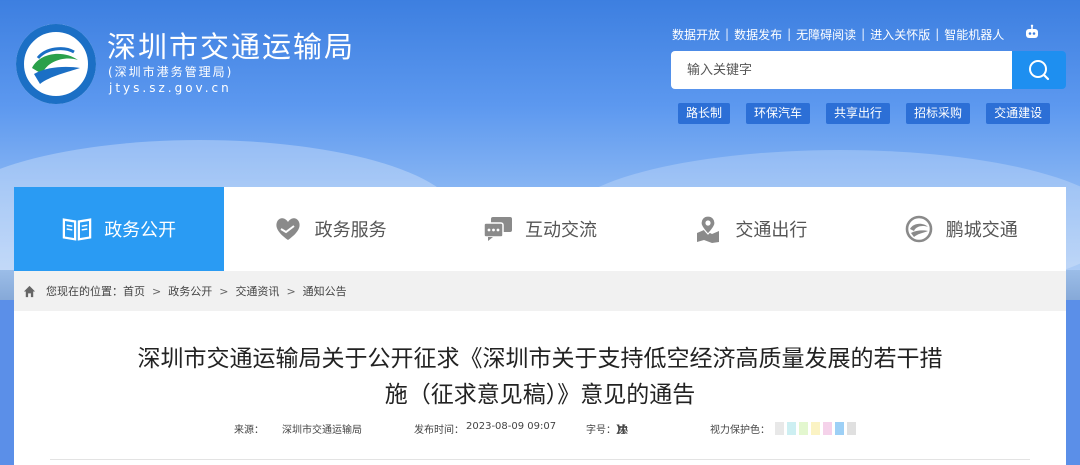 The width and height of the screenshot is (1080, 465). Describe the element at coordinates (350, 230) in the screenshot. I see `nav-label: 政务服务` at that location.